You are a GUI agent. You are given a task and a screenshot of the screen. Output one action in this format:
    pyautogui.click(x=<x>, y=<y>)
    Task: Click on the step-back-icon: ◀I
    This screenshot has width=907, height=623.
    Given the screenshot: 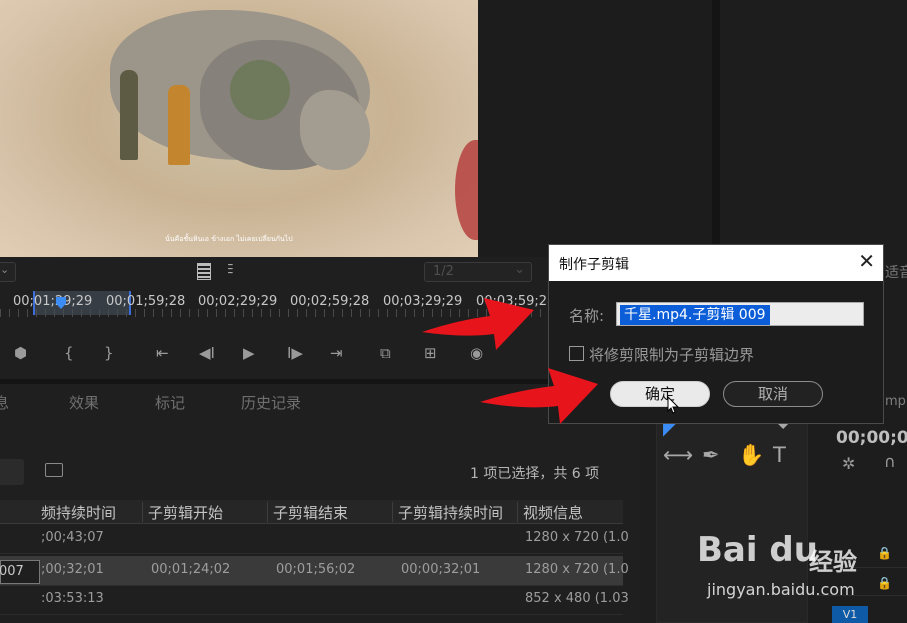 What is the action you would take?
    pyautogui.click(x=207, y=353)
    